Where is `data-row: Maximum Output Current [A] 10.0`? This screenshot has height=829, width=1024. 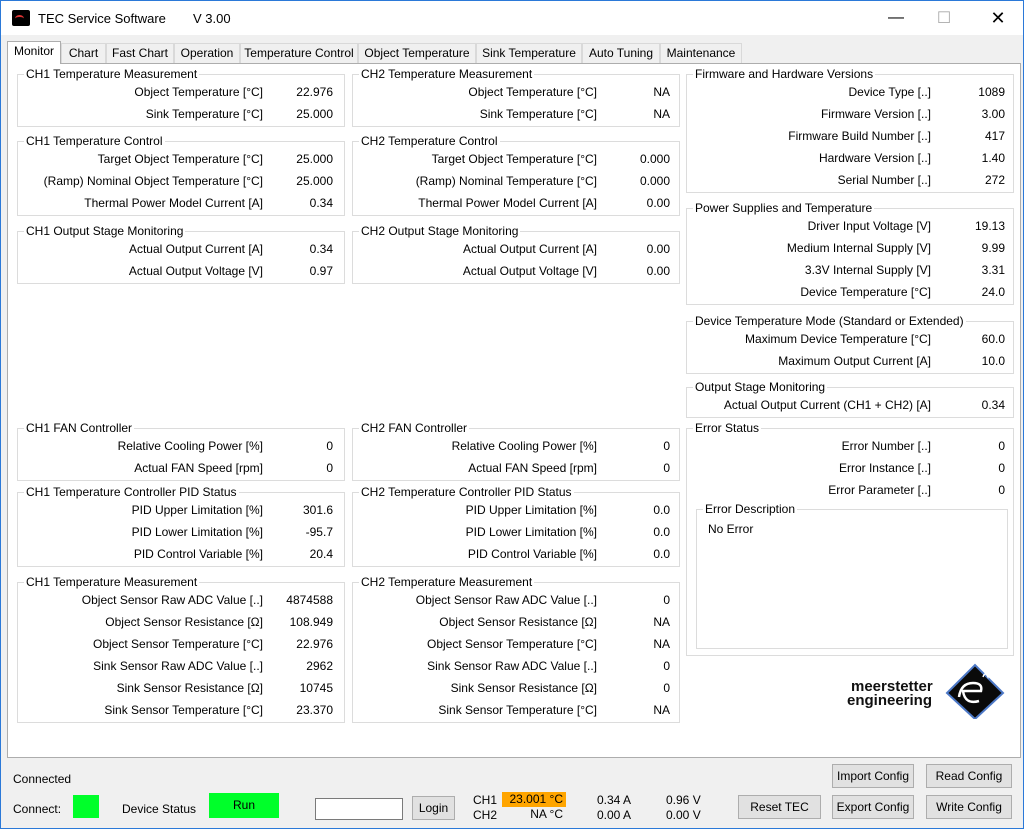 data-row: Maximum Output Current [A] 10.0 is located at coordinates (850, 362).